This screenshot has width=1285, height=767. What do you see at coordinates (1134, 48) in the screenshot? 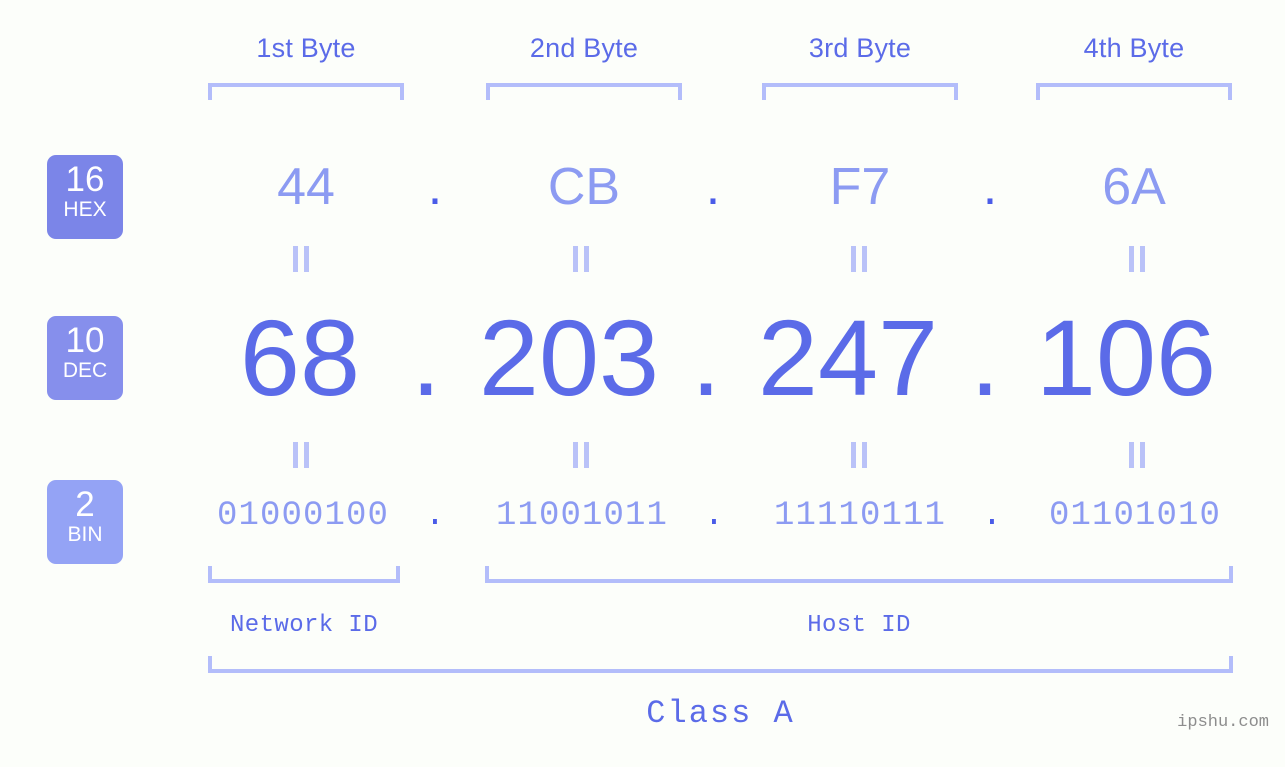
I see `byte-header-4: 4th Byte` at bounding box center [1134, 48].